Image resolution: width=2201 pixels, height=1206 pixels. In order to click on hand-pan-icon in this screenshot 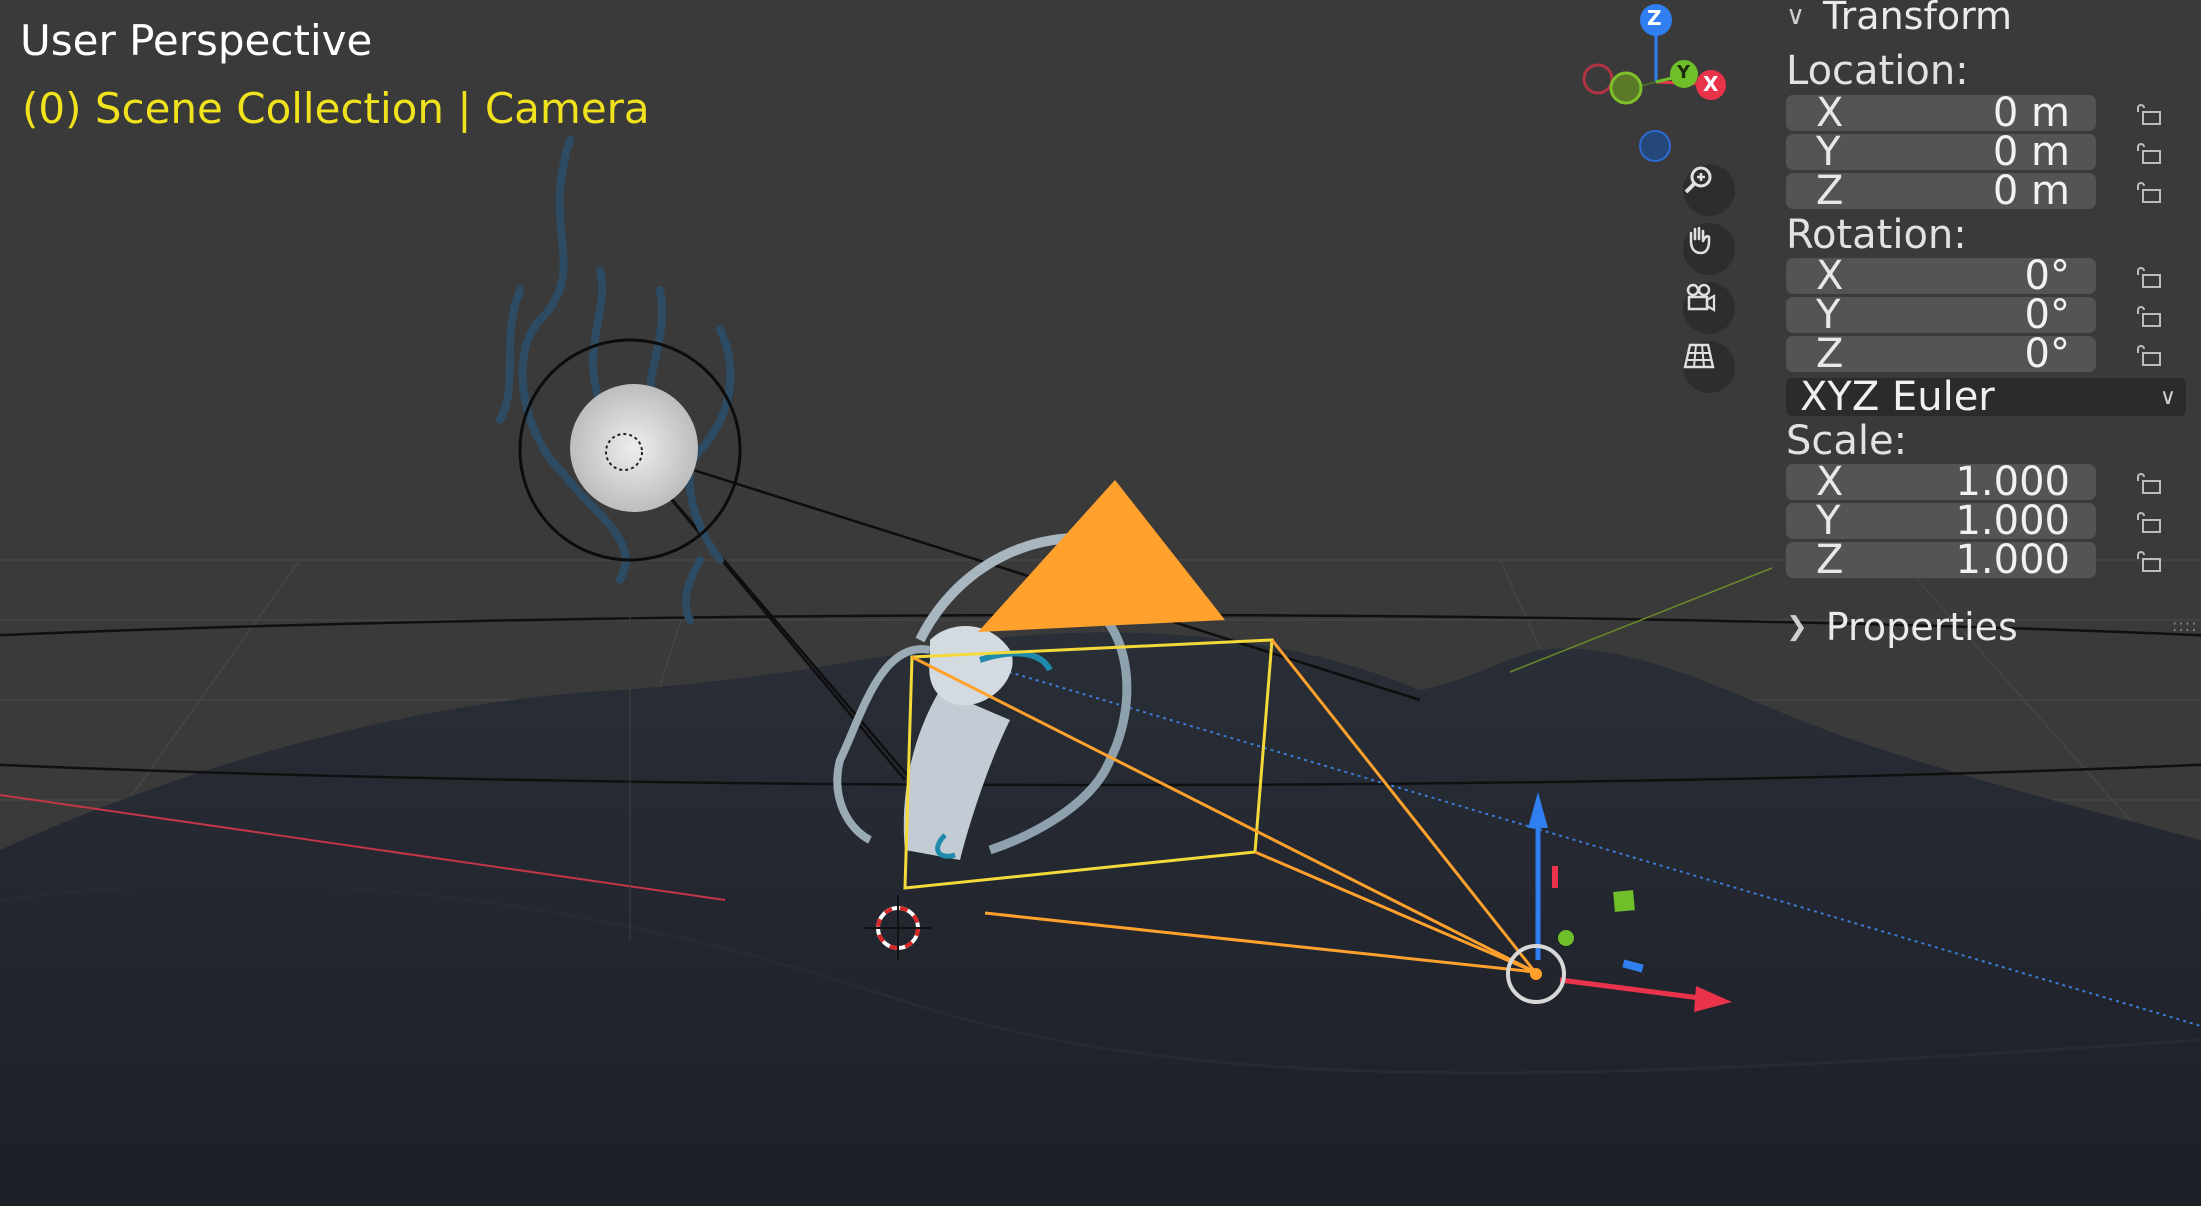, I will do `click(1709, 249)`.